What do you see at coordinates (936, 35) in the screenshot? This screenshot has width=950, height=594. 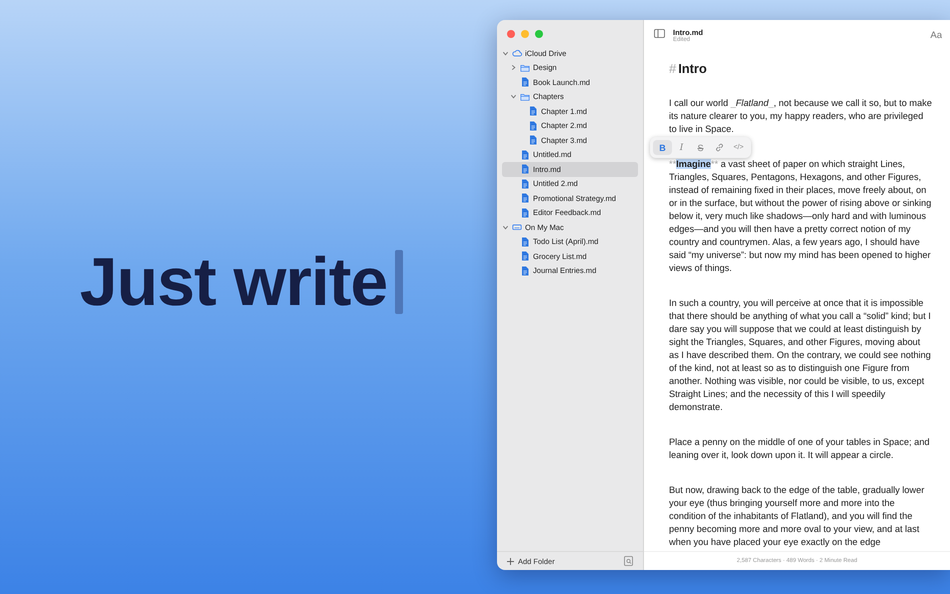 I see `font-button: Aa` at bounding box center [936, 35].